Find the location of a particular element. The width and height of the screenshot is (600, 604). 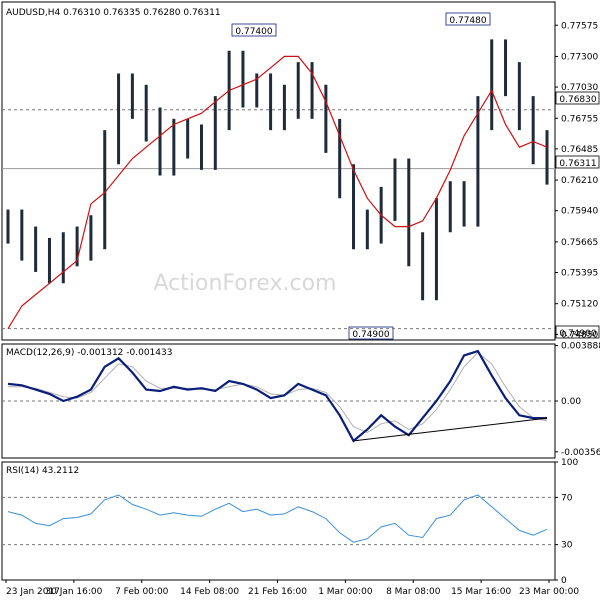

price-tick-label: 0.74850 is located at coordinates (579, 335).